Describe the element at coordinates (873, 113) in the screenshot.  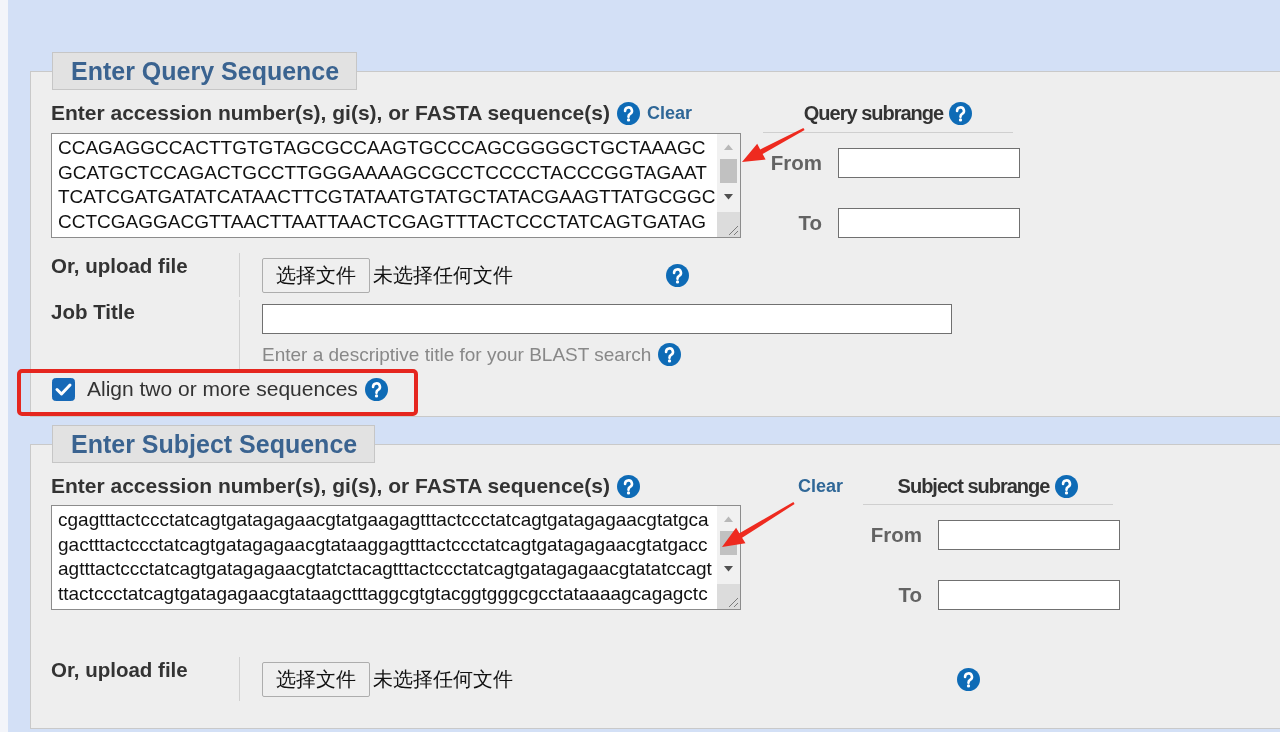
I see `subrange-title: Query subrange` at that location.